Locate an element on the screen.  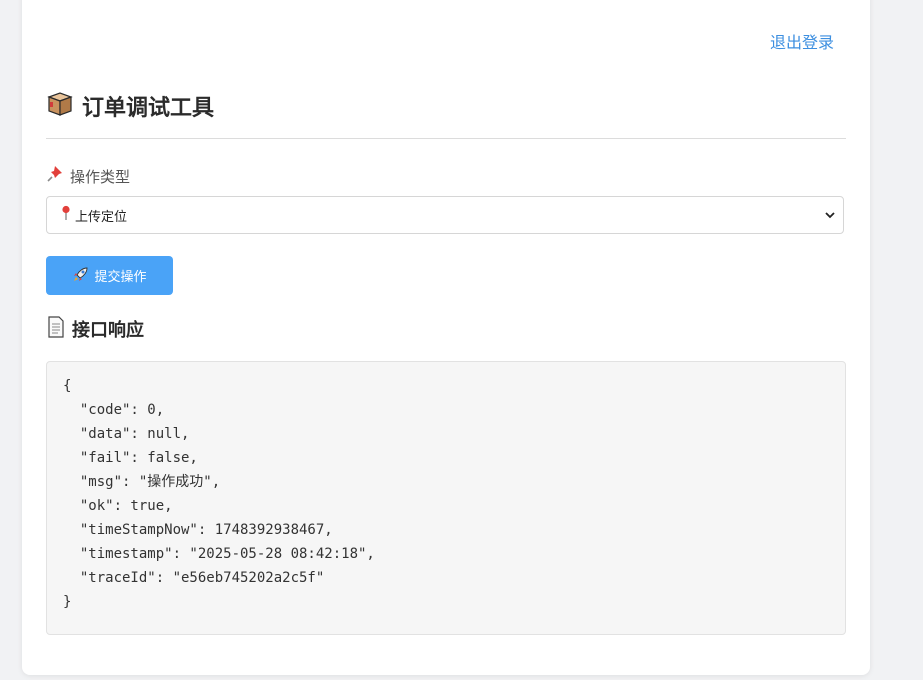
page-title-row: 订单调试工具 is located at coordinates (130, 106).